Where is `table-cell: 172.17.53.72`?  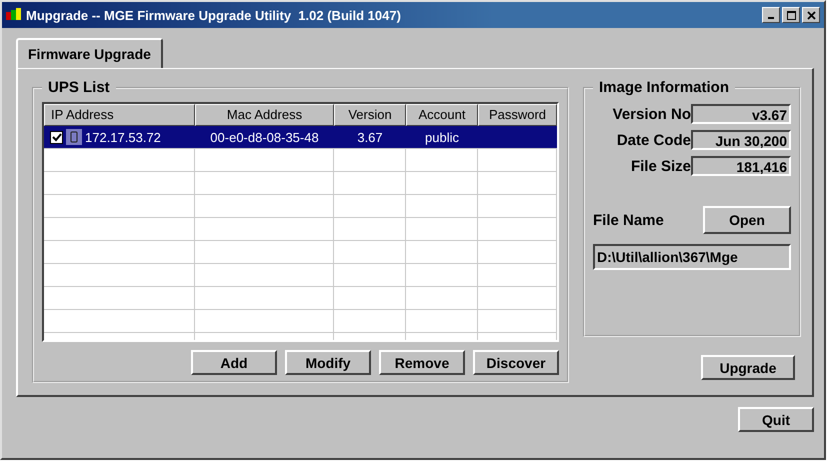 table-cell: 172.17.53.72 is located at coordinates (123, 137).